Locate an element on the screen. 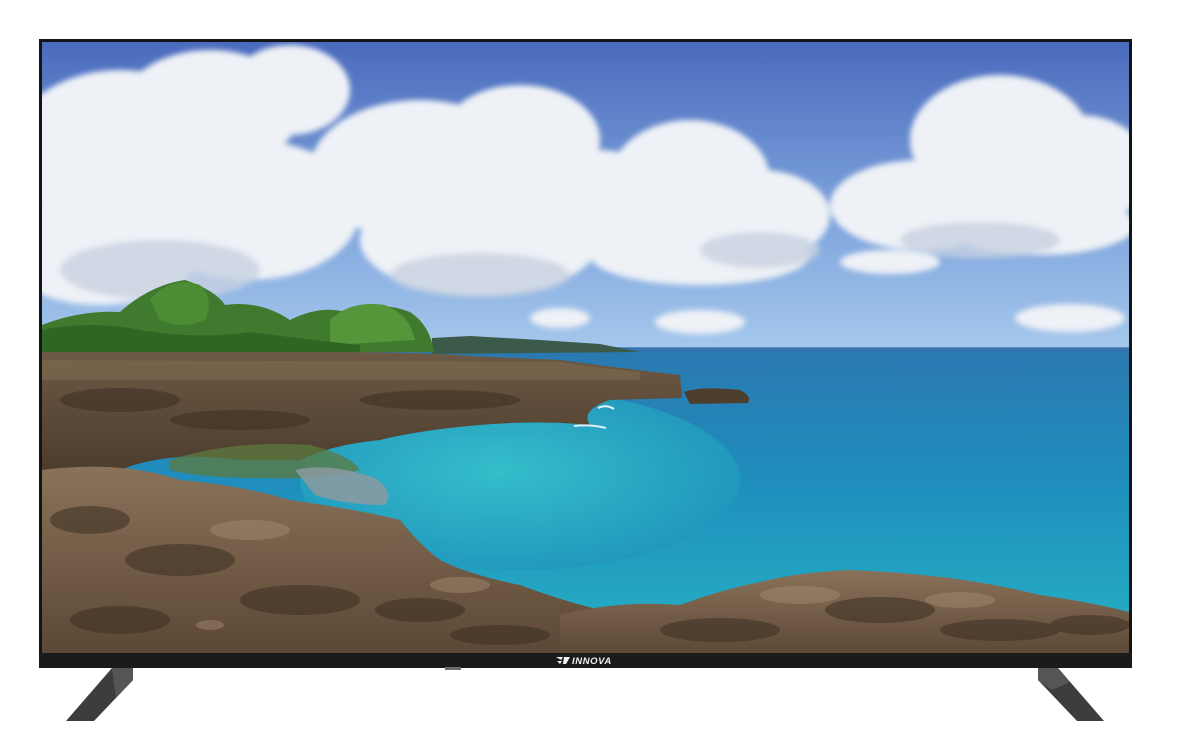  tv-stand-left is located at coordinates (99, 694).